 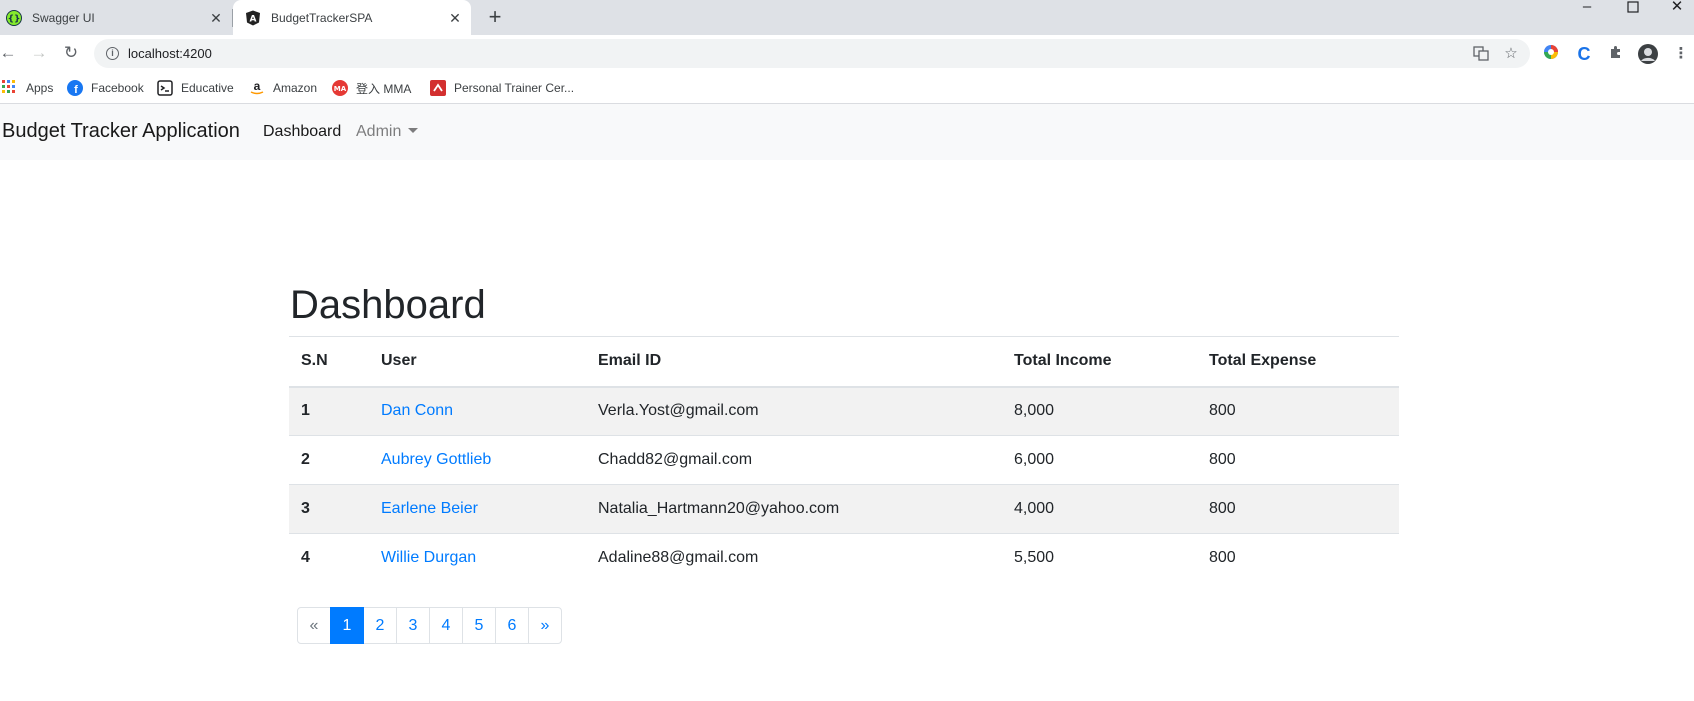 What do you see at coordinates (1511, 54) in the screenshot?
I see `bookmark-star-icon: ☆` at bounding box center [1511, 54].